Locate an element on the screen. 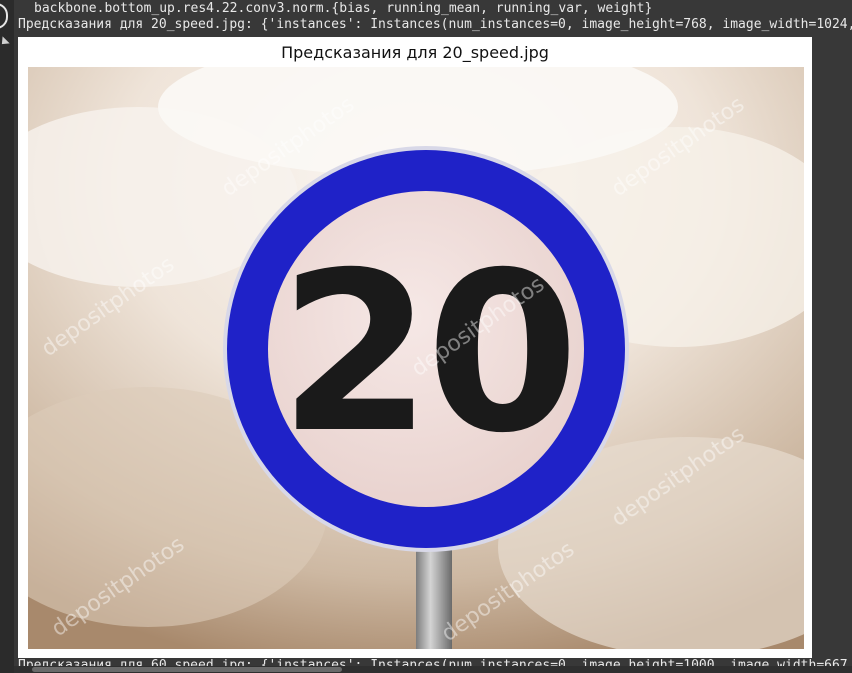 The height and width of the screenshot is (673, 852). horizontal-scrollbar is located at coordinates (433, 669).